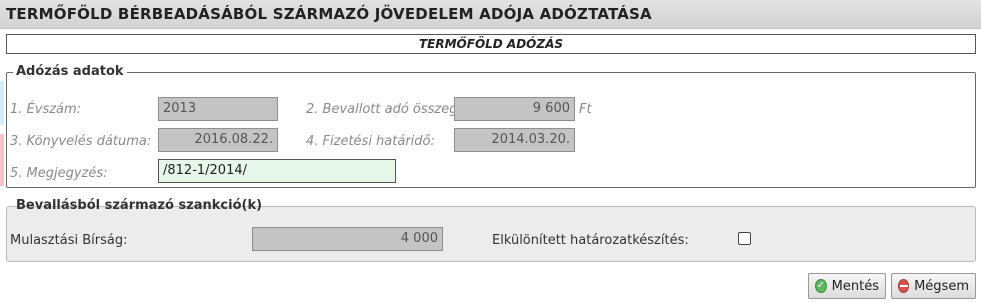 Image resolution: width=981 pixels, height=303 pixels. Describe the element at coordinates (277, 171) in the screenshot. I see `megjegyzes-input: /812-1/2014/` at that location.